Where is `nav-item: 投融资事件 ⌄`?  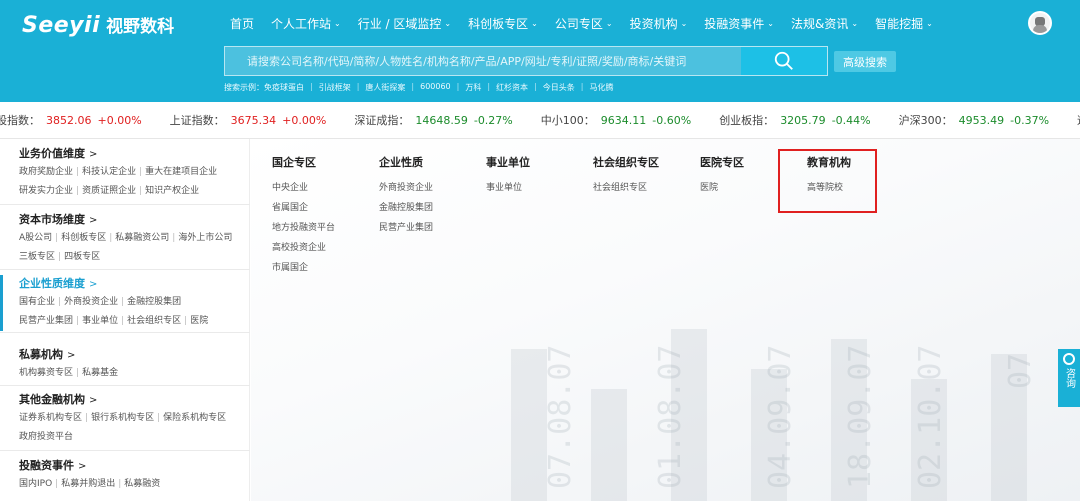
nav-item: 投融资事件 ⌄ is located at coordinates (739, 23).